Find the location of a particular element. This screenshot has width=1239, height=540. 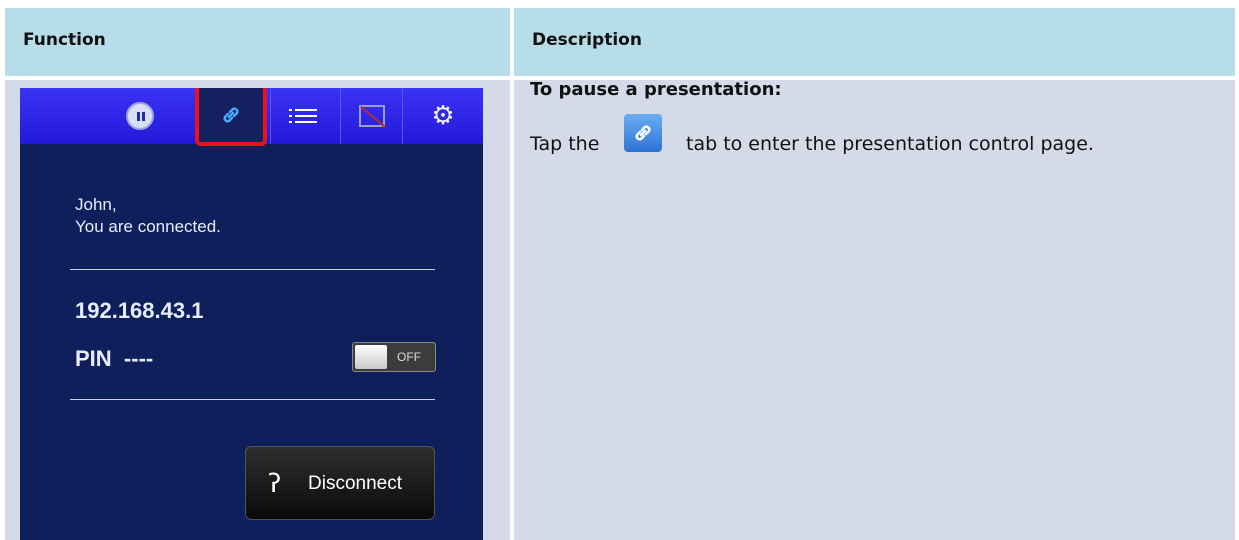

tab-link-highlight is located at coordinates (231, 117).